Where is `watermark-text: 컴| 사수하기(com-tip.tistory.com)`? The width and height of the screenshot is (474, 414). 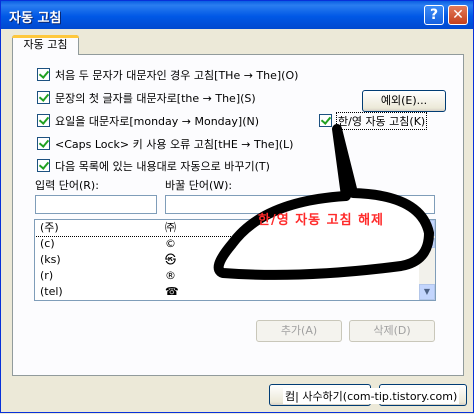
watermark-text: 컴| 사수하기(com-tip.tistory.com) is located at coordinates (371, 396).